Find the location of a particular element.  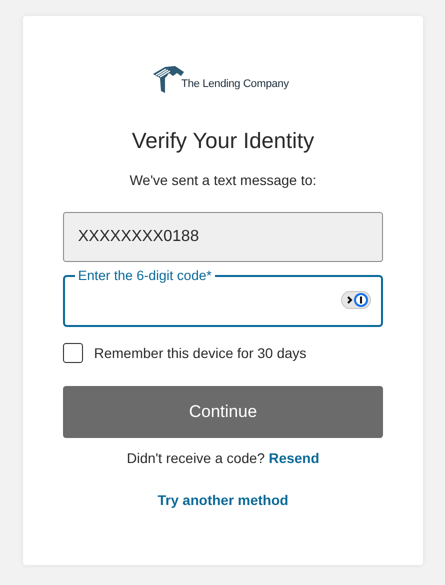

phone-field: XXXXXXXX0188 is located at coordinates (223, 237).